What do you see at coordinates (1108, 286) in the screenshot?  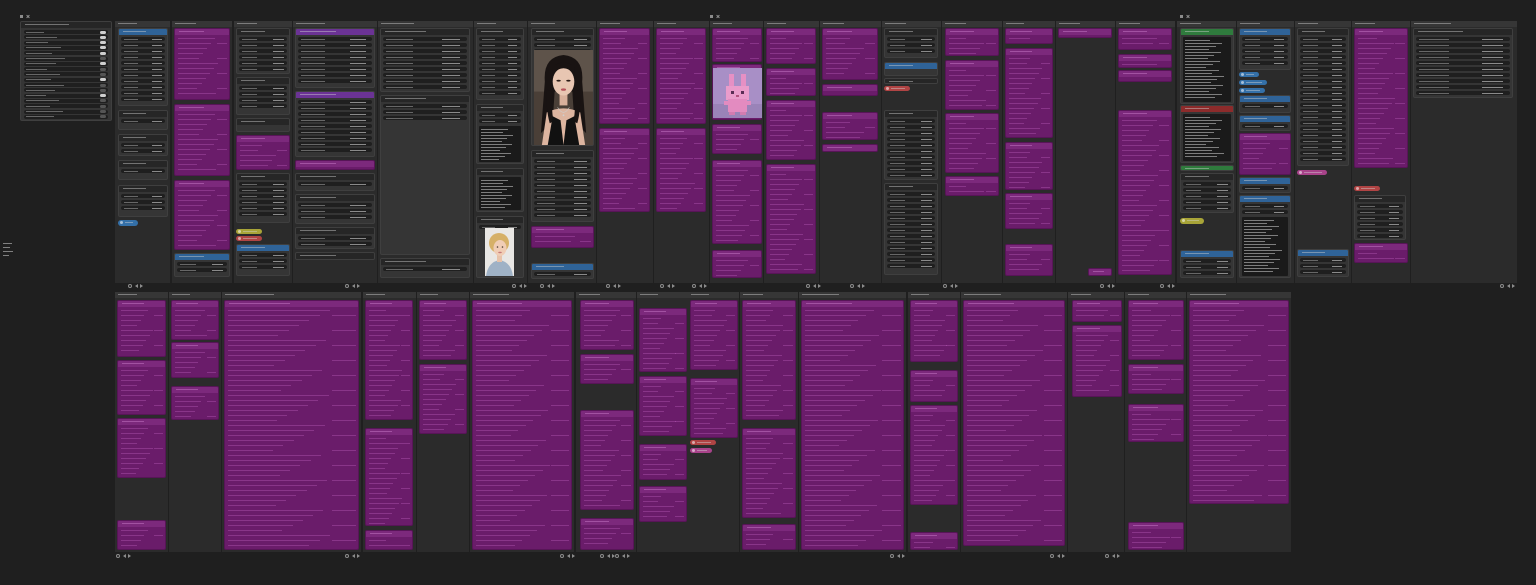 I see `group-toolbar` at bounding box center [1108, 286].